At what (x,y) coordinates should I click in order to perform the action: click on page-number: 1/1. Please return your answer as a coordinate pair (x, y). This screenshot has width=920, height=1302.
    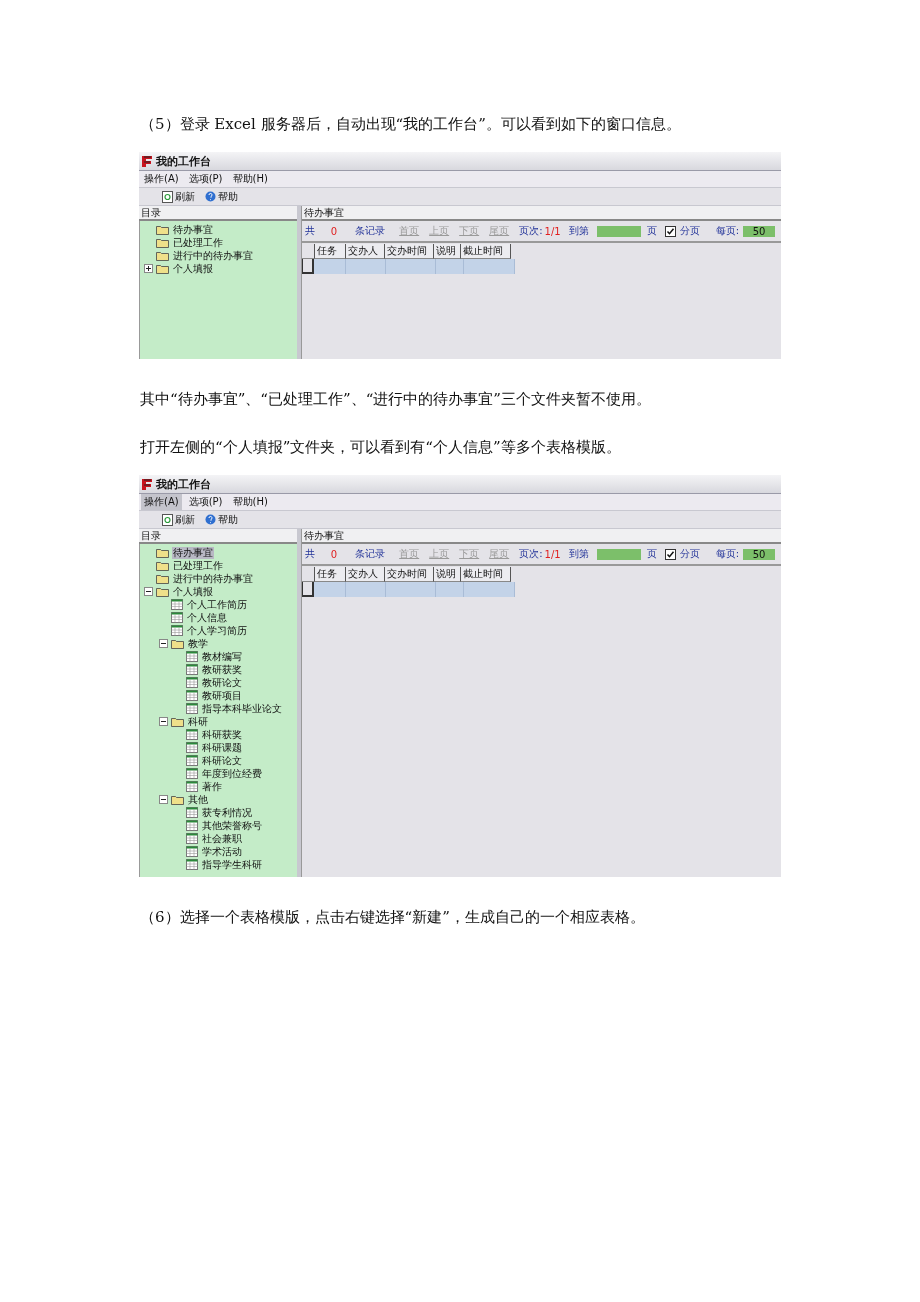
    Looking at the image, I should click on (552, 231).